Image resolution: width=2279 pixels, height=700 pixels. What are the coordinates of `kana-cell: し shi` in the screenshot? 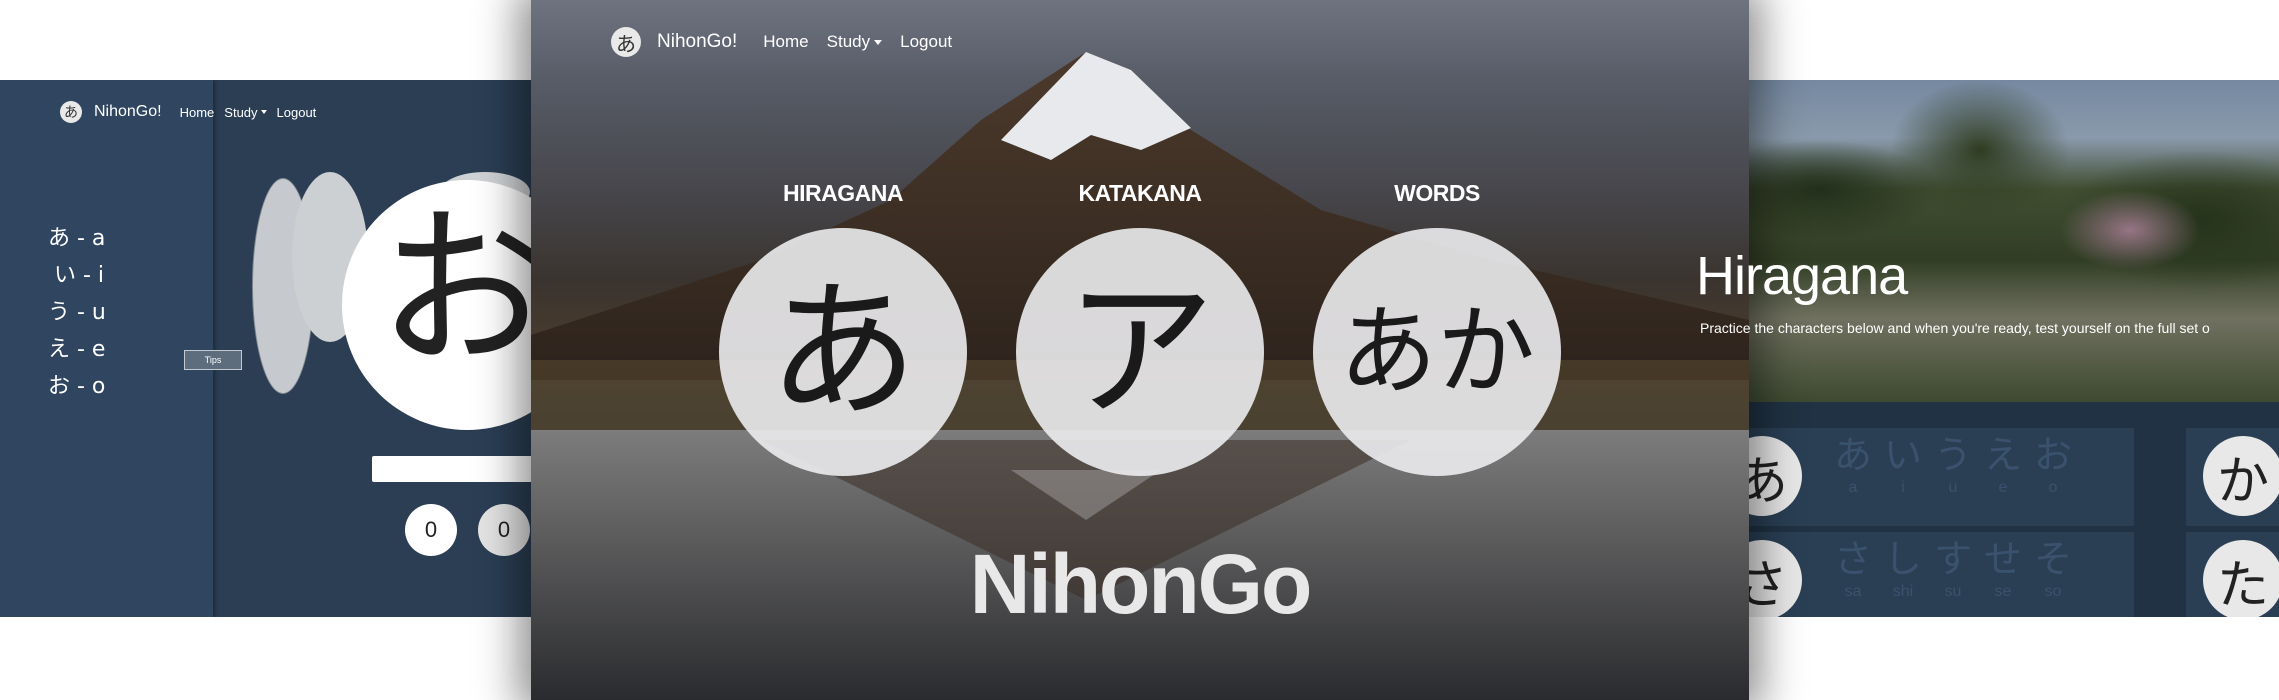 It's located at (1903, 569).